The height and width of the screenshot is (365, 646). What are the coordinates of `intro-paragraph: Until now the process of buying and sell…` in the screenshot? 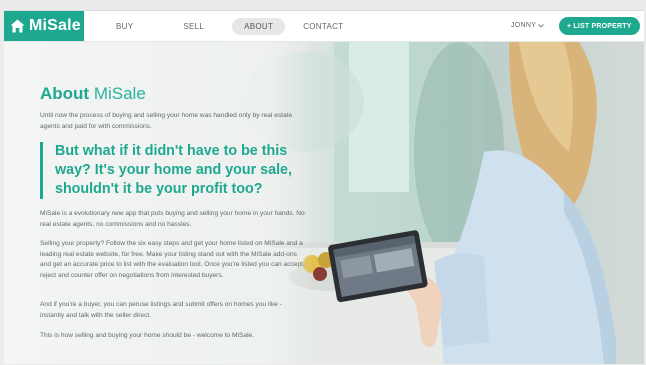 It's located at (166, 121).